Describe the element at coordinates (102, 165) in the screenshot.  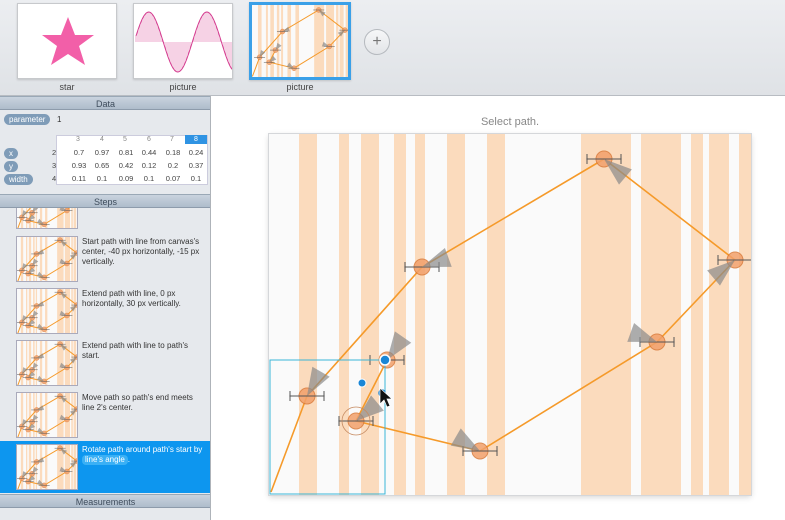
I see `data-cell: 0.65` at that location.